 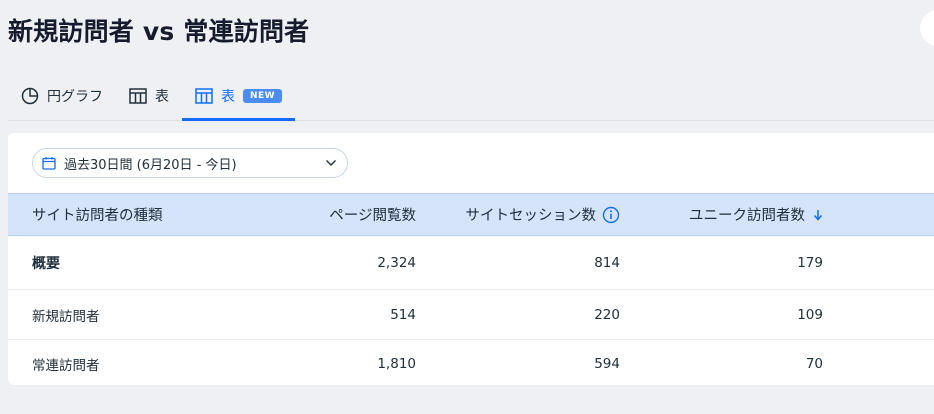 What do you see at coordinates (607, 314) in the screenshot?
I see `cell-sessions: 220` at bounding box center [607, 314].